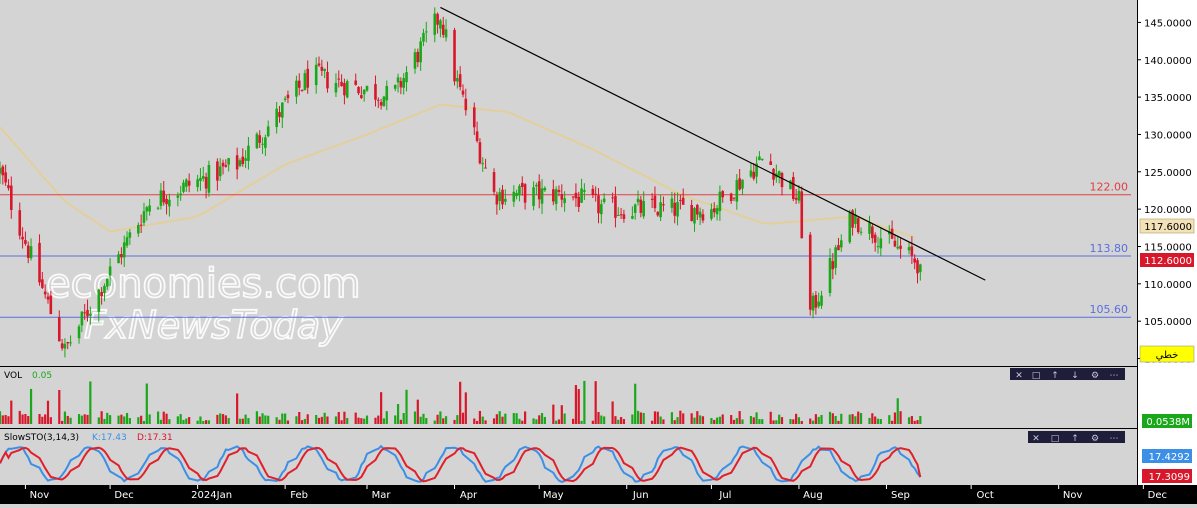  Describe the element at coordinates (640, 495) in the screenshot. I see `time-tick-label: Jun` at that location.